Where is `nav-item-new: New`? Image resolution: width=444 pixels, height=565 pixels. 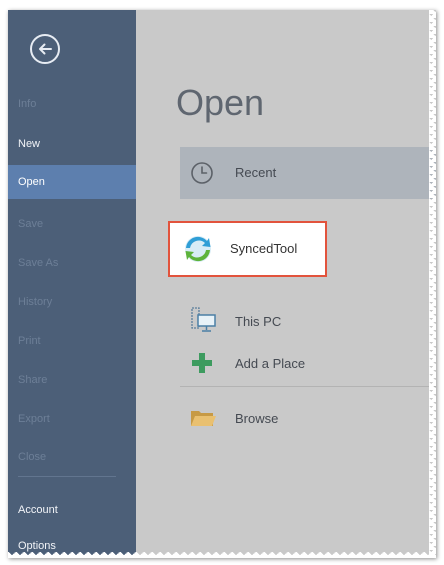 nav-item-new: New is located at coordinates (72, 144).